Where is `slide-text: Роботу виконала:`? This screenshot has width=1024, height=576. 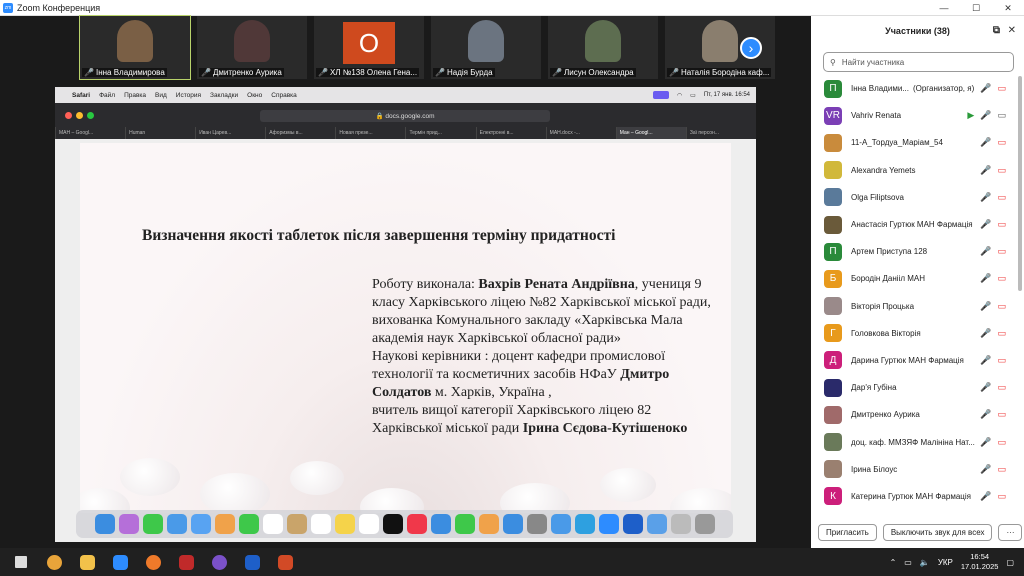 slide-text: Роботу виконала: is located at coordinates (425, 284).